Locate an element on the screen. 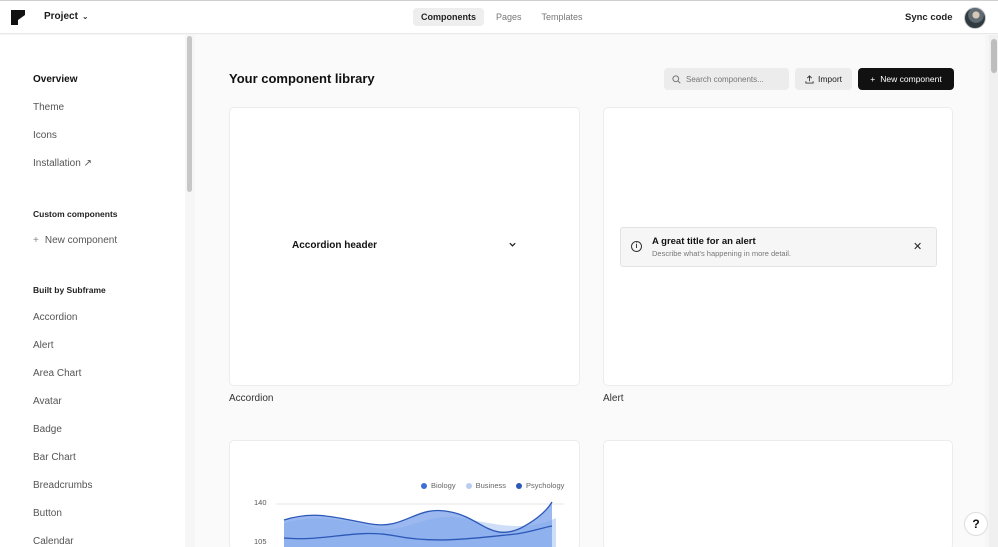 Image resolution: width=998 pixels, height=547 pixels. search-box is located at coordinates (726, 79).